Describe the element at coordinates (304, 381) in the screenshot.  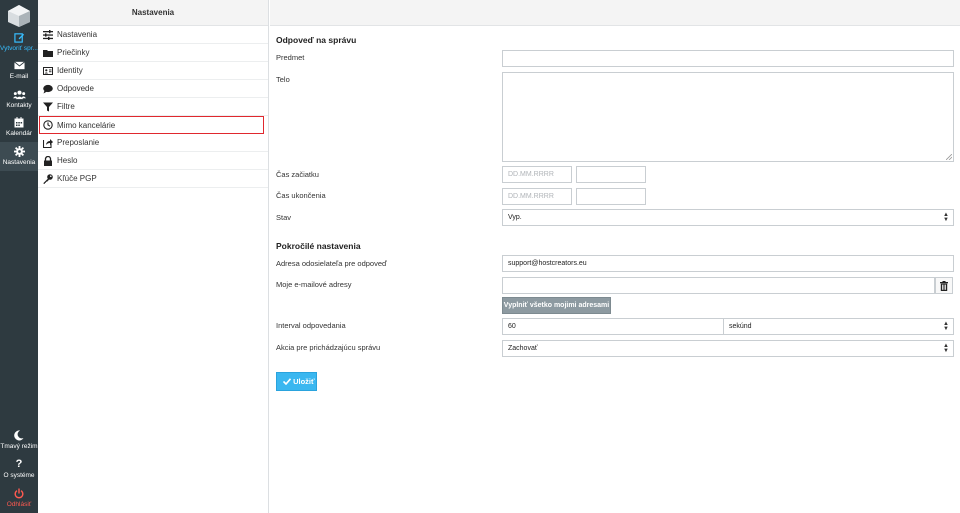
I see `save-button-label: Uložiť` at that location.